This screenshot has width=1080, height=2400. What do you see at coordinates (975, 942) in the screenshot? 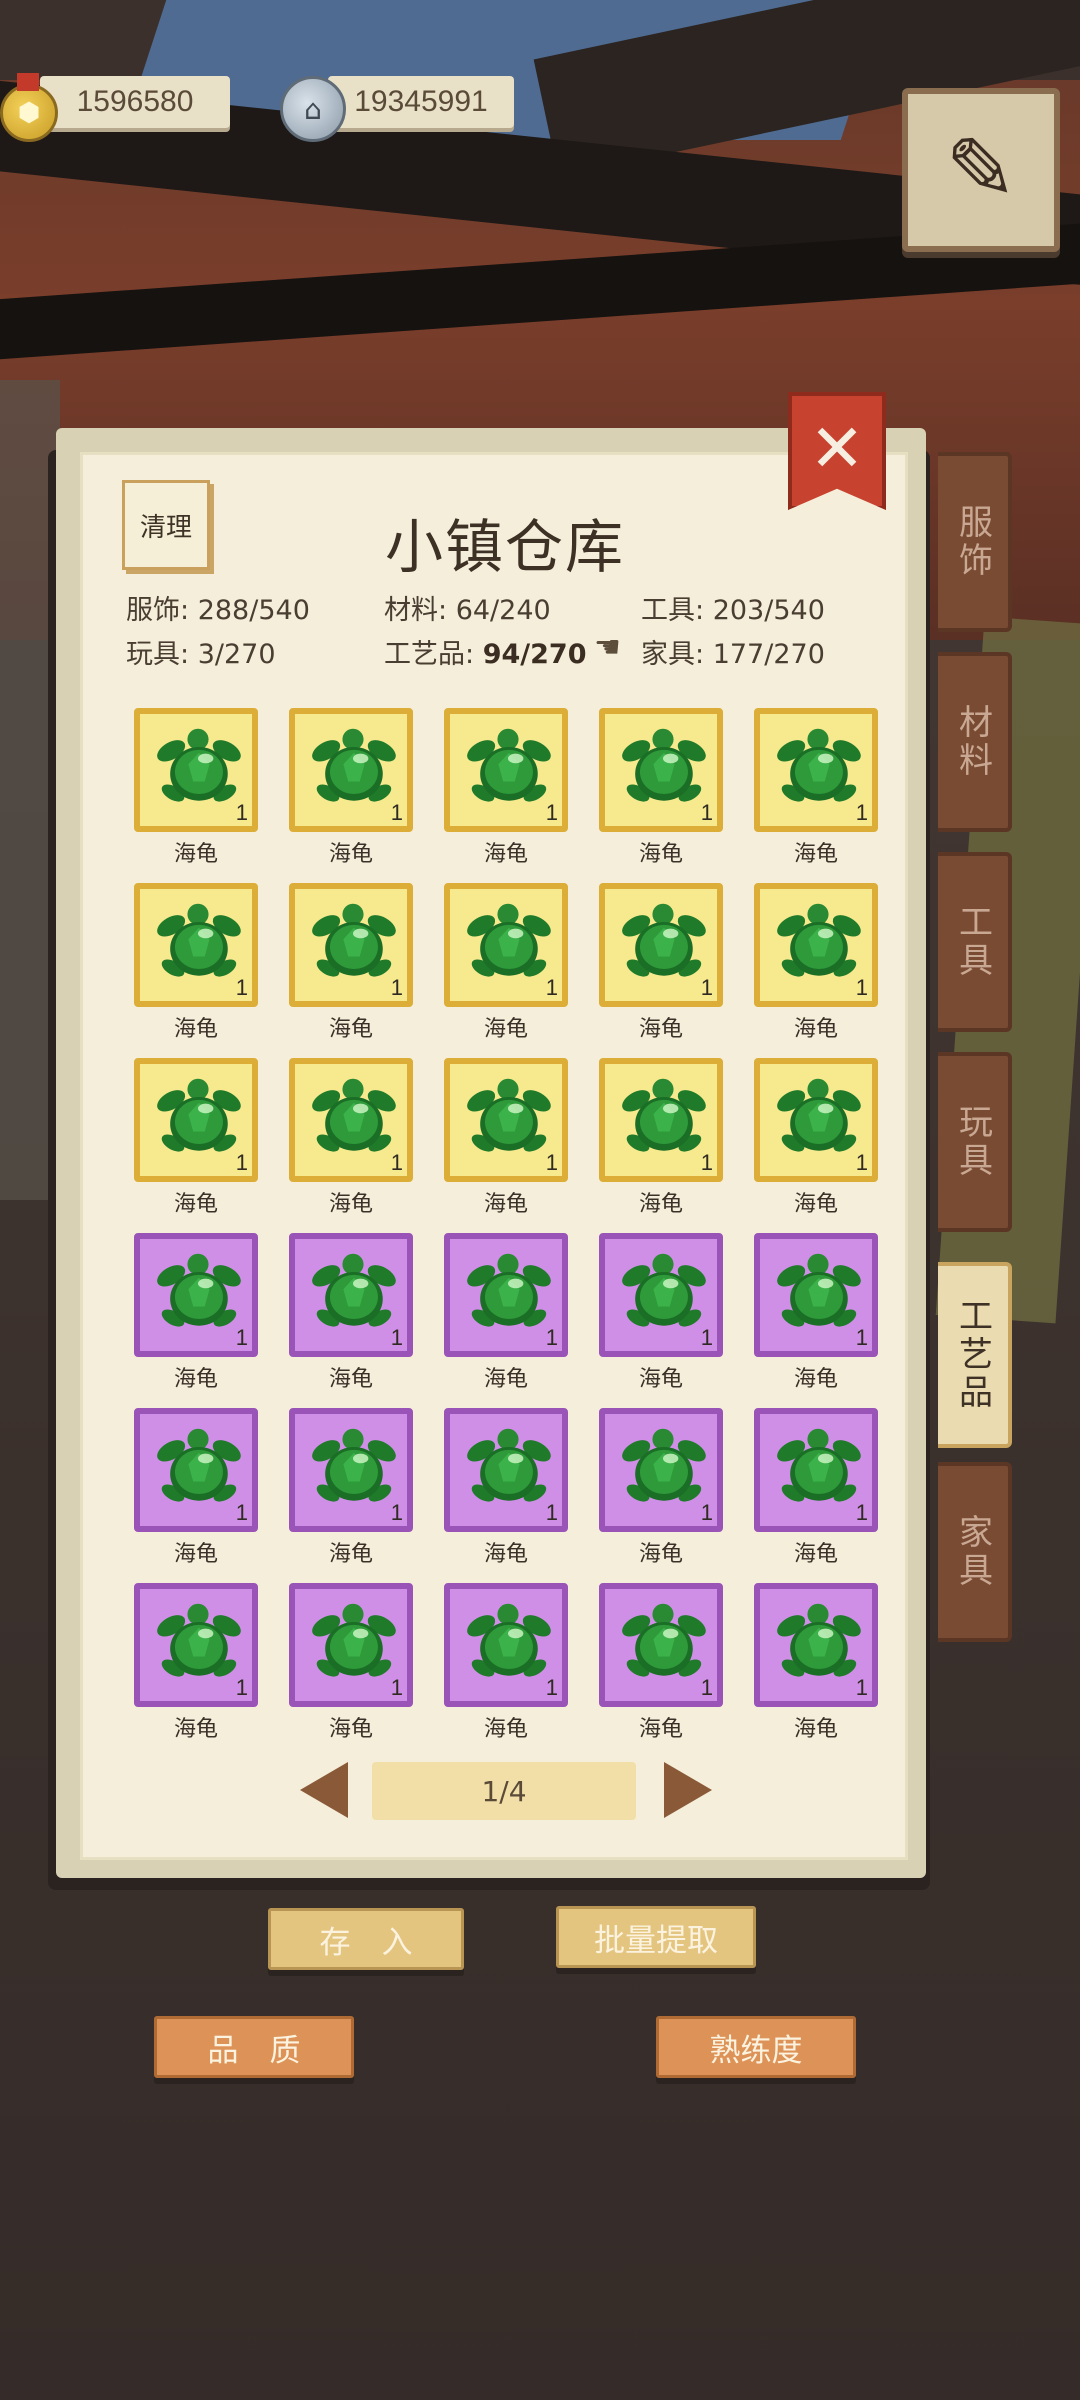
I see `tab-tools: 工具` at bounding box center [975, 942].